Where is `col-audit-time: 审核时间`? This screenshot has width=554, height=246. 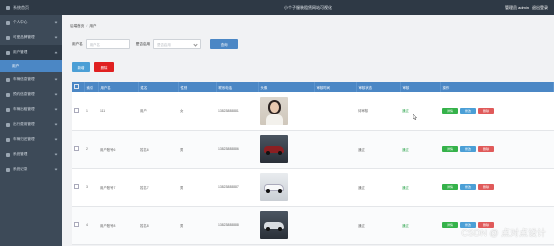 col-audit-time: 审核时间 is located at coordinates (335, 87).